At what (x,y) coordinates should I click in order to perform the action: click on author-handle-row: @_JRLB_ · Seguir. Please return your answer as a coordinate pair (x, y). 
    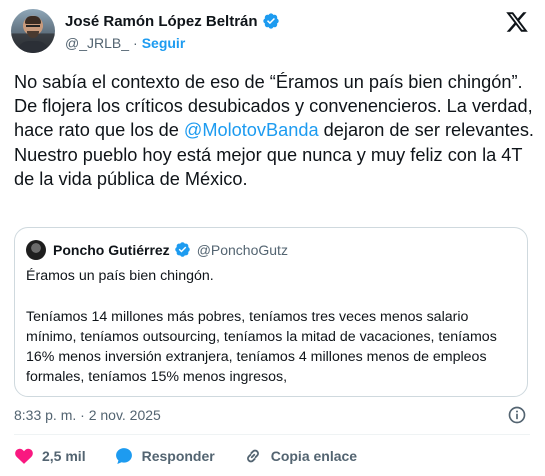
    Looking at the image, I should click on (125, 43).